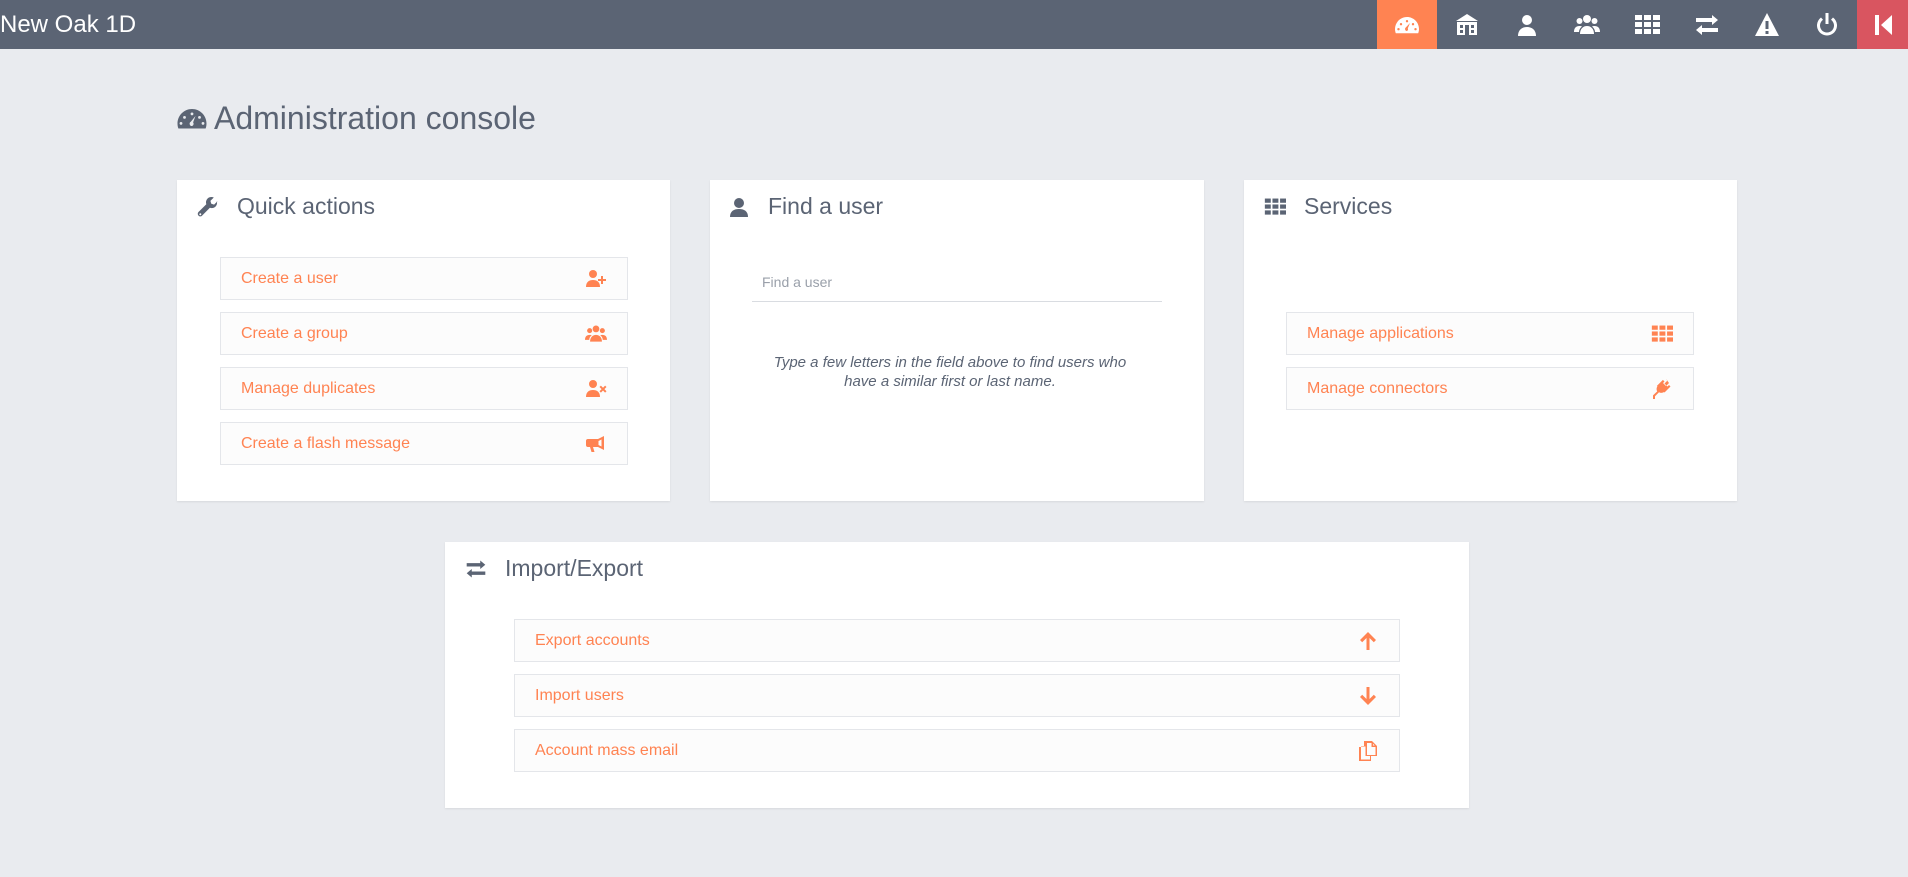 Image resolution: width=1908 pixels, height=877 pixels. I want to click on export-accounts-button: Export accounts, so click(957, 640).